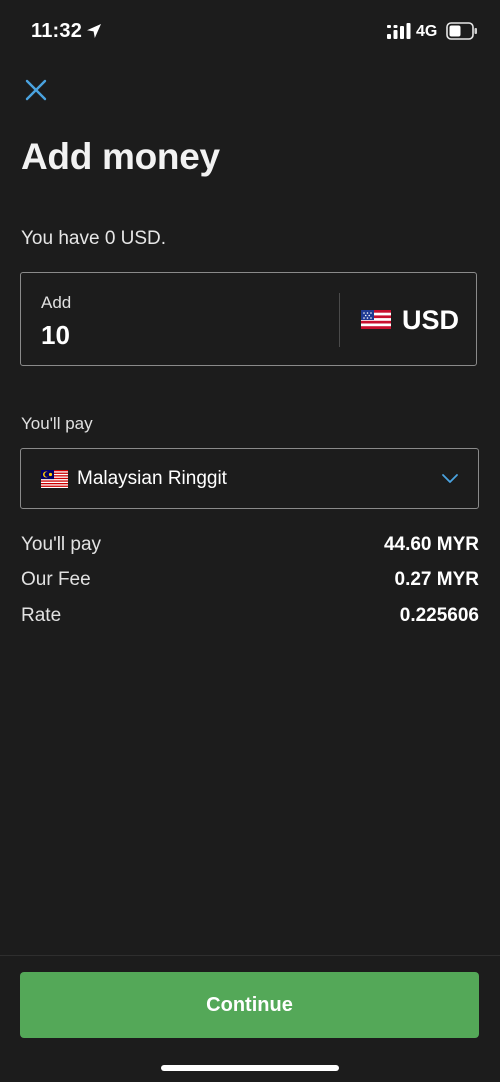 This screenshot has height=1082, width=500. Describe the element at coordinates (120, 156) in the screenshot. I see `page-title: Add money` at that location.